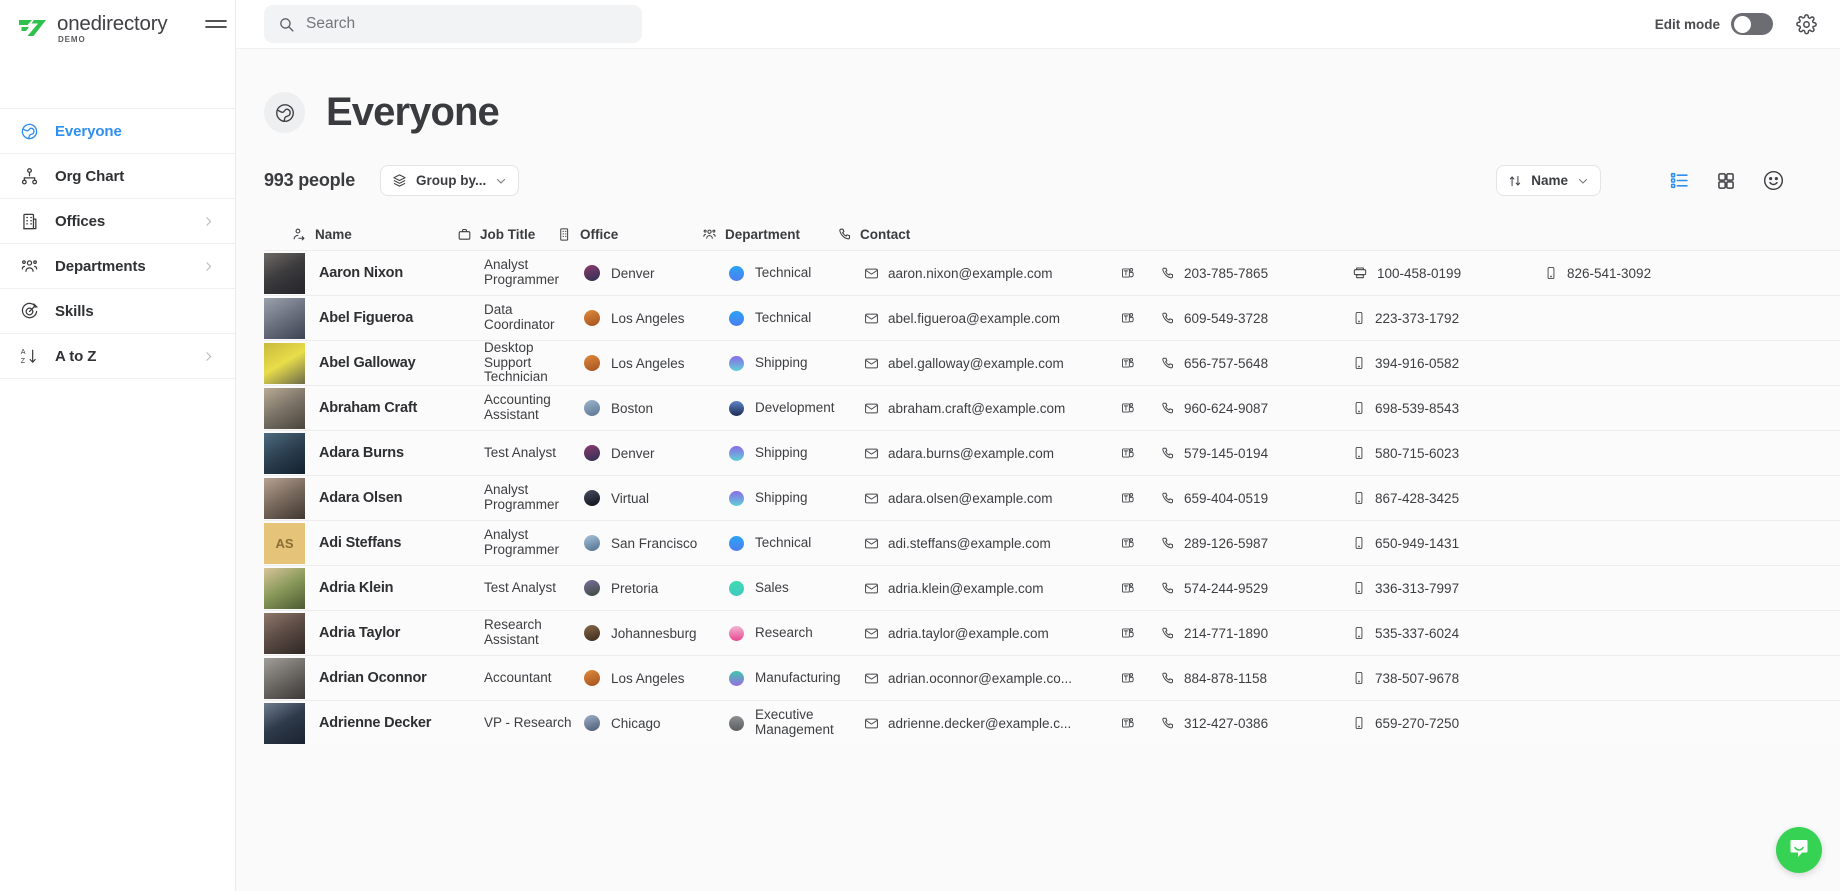 The image size is (1840, 891). Describe the element at coordinates (117, 311) in the screenshot. I see `sidebar-item-skills: Skills` at that location.